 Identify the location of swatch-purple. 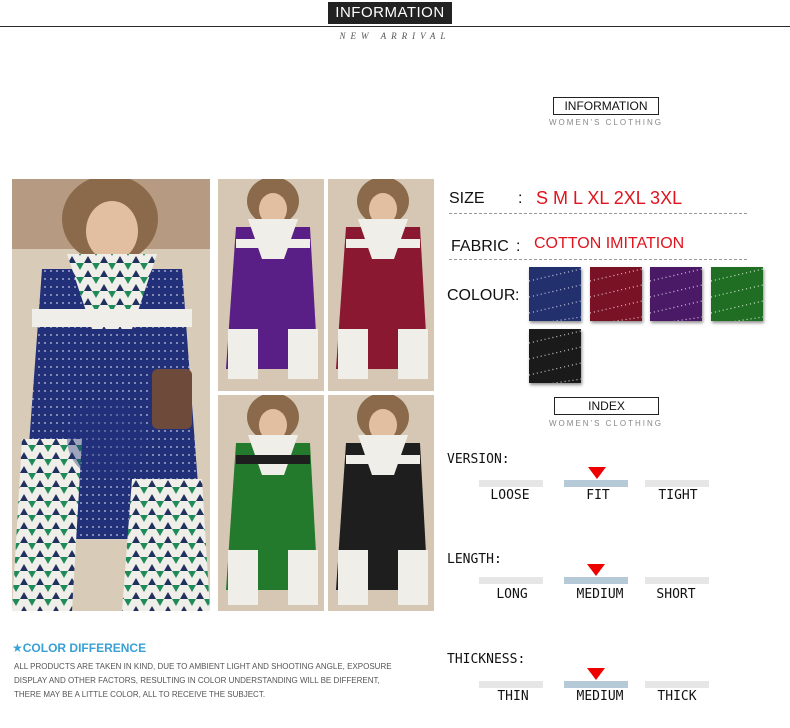
(676, 296).